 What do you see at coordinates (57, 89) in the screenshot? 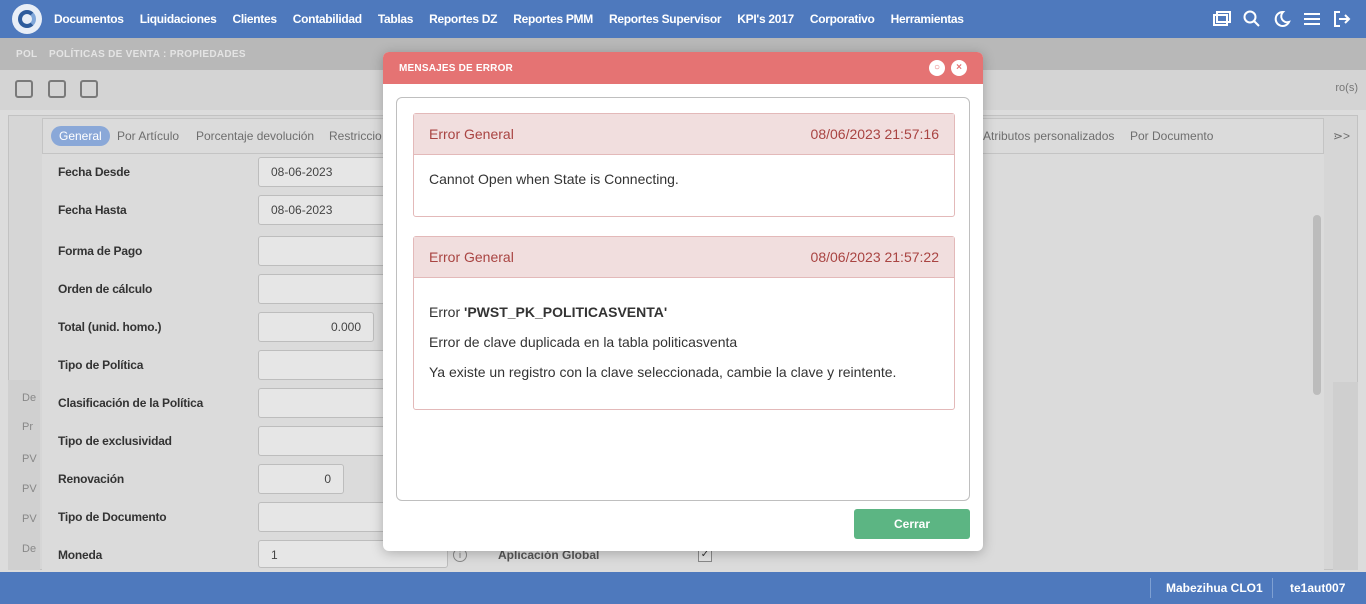
I see `save-icon` at bounding box center [57, 89].